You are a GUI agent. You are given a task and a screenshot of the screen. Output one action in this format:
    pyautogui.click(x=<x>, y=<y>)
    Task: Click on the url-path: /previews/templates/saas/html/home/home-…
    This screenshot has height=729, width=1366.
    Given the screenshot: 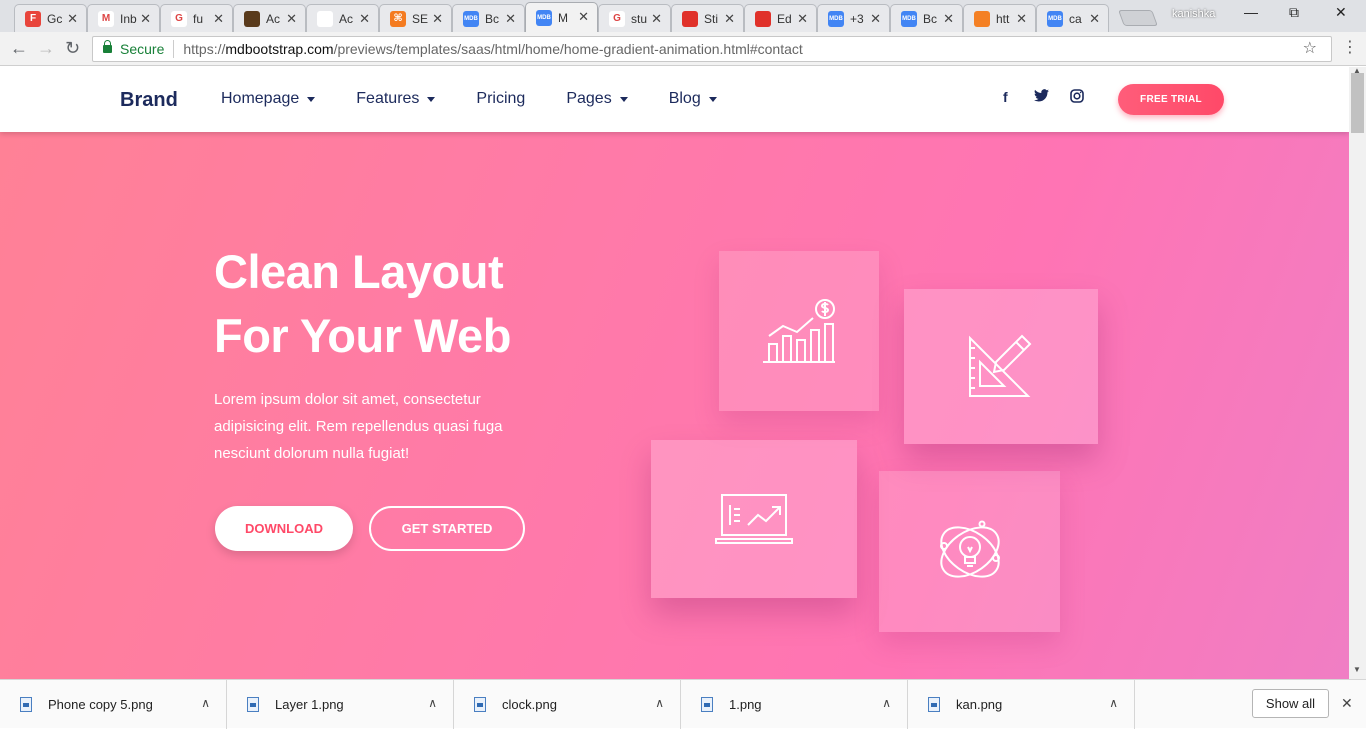 What is the action you would take?
    pyautogui.click(x=568, y=49)
    